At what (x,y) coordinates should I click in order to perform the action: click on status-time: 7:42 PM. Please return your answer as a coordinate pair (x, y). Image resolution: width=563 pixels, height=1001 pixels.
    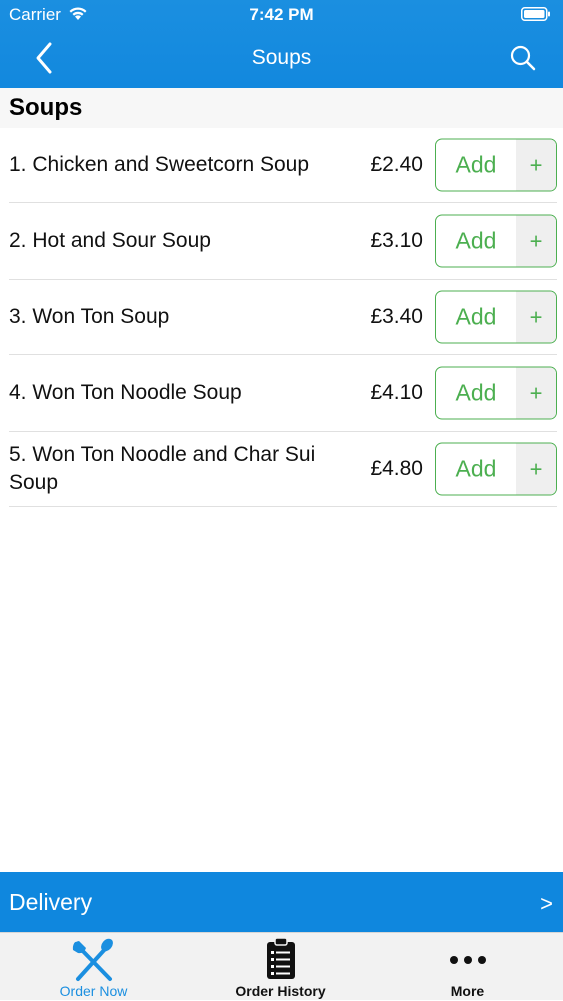
    Looking at the image, I should click on (281, 14).